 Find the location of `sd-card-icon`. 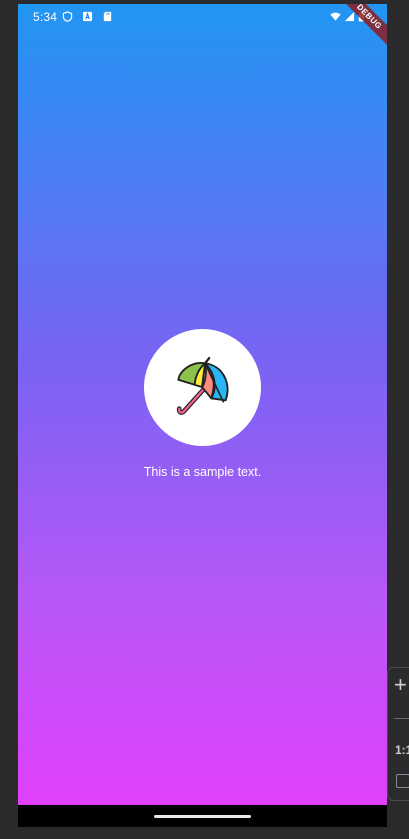

sd-card-icon is located at coordinates (107, 16).